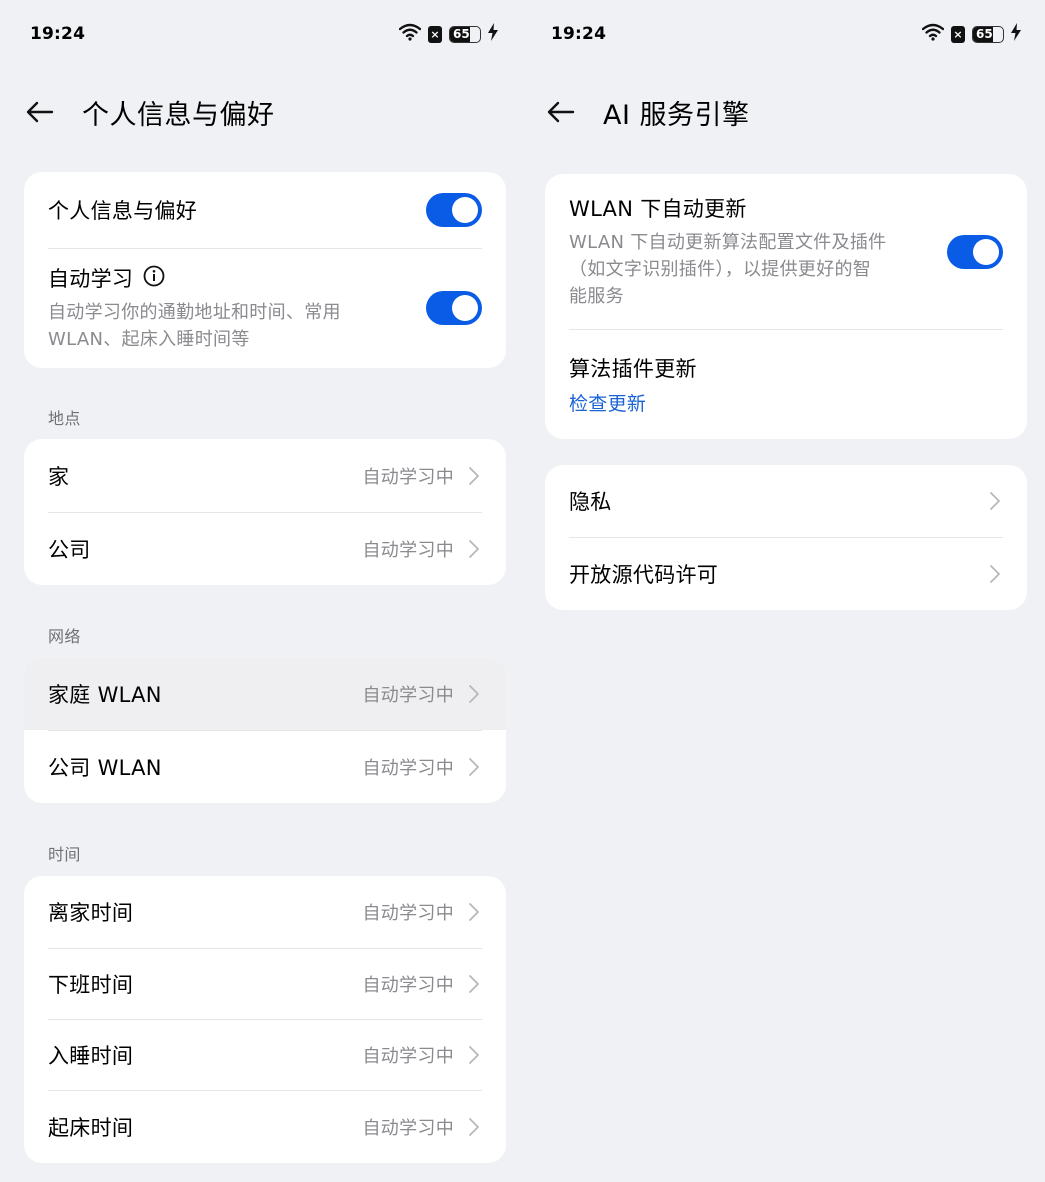 The width and height of the screenshot is (1045, 1182). I want to click on row-label: 家, so click(59, 476).